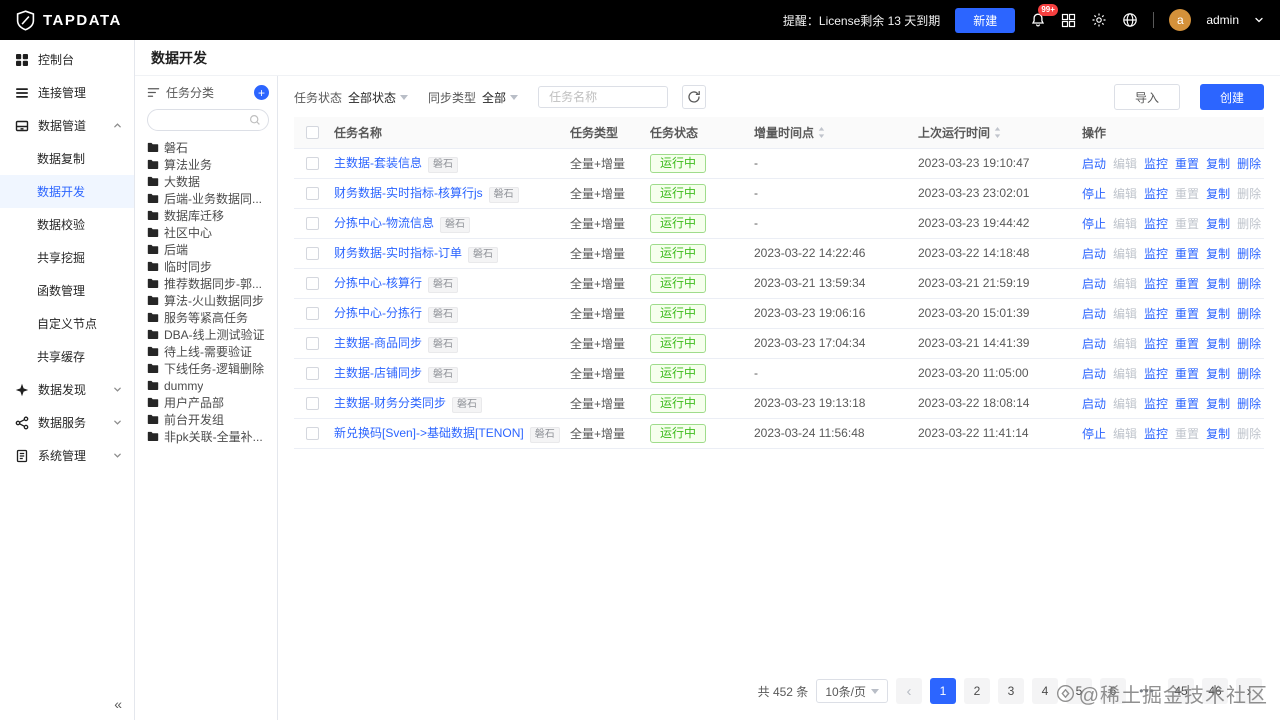  I want to click on tree-item: 磐石, so click(208, 147).